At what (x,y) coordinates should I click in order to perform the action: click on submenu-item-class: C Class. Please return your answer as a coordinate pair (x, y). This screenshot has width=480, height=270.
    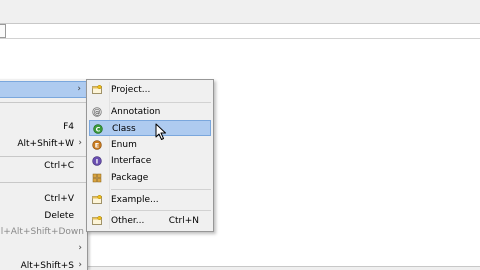
    Looking at the image, I should click on (150, 128).